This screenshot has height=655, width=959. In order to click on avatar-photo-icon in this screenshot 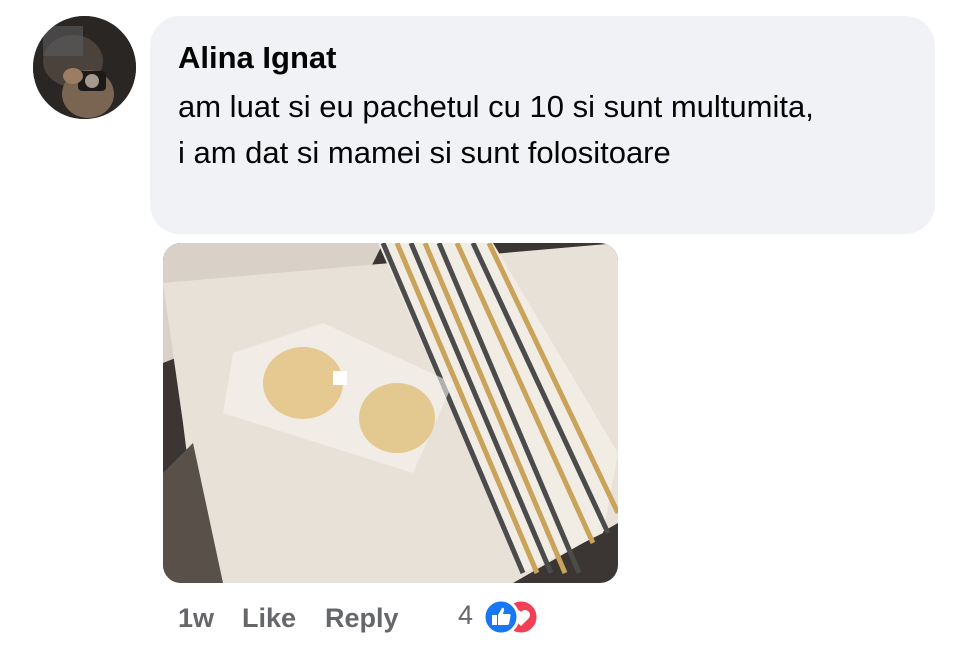, I will do `click(84, 67)`.